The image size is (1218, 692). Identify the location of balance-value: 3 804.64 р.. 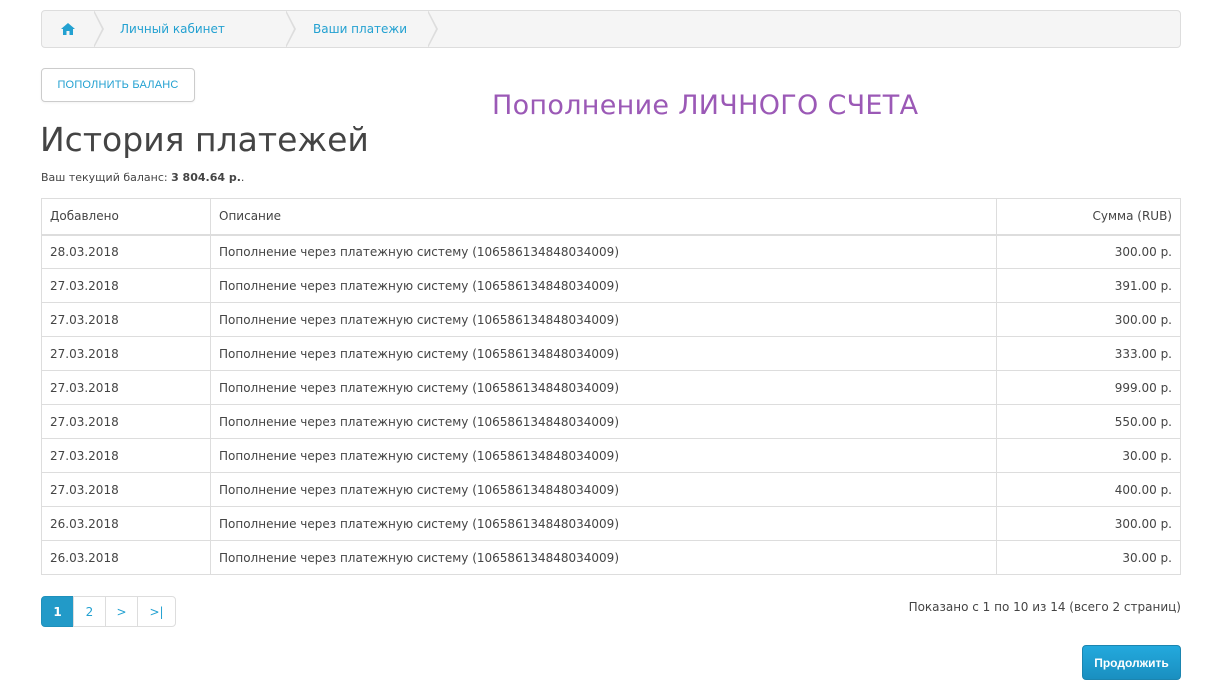
(206, 177).